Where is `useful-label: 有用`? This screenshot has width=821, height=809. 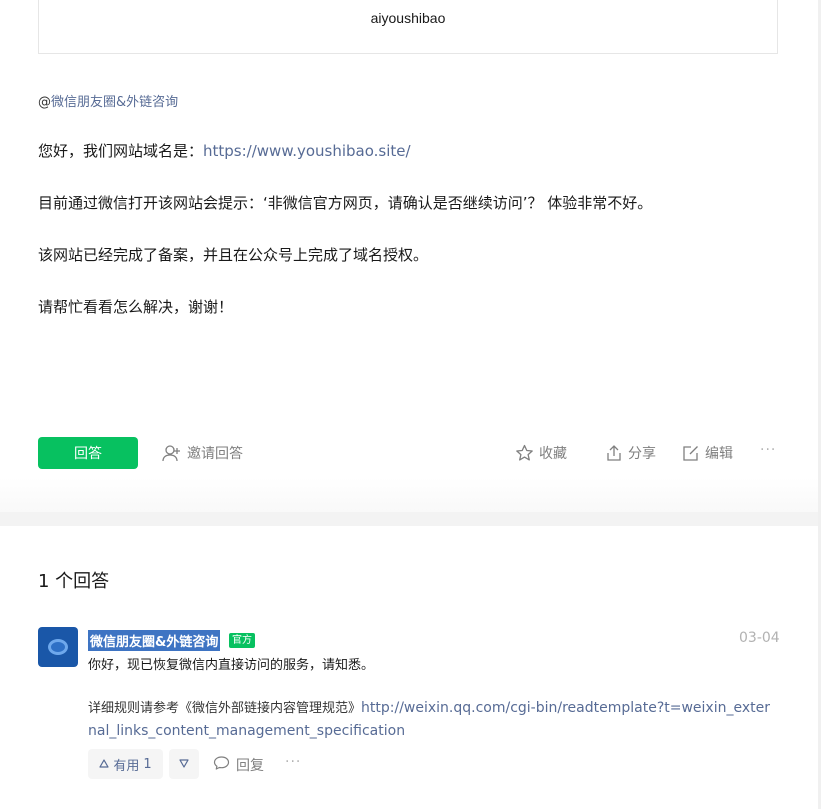 useful-label: 有用 is located at coordinates (126, 766).